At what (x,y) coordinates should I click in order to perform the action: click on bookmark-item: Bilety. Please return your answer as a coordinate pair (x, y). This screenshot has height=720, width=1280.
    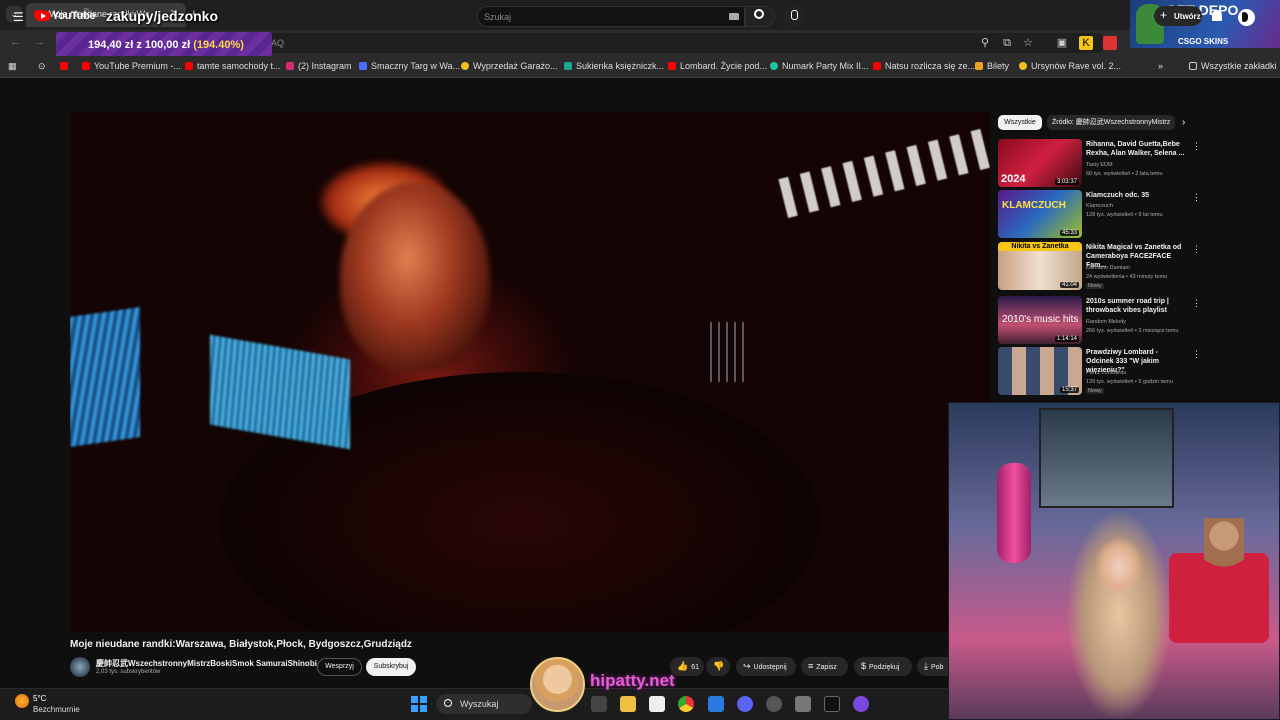
    Looking at the image, I should click on (992, 66).